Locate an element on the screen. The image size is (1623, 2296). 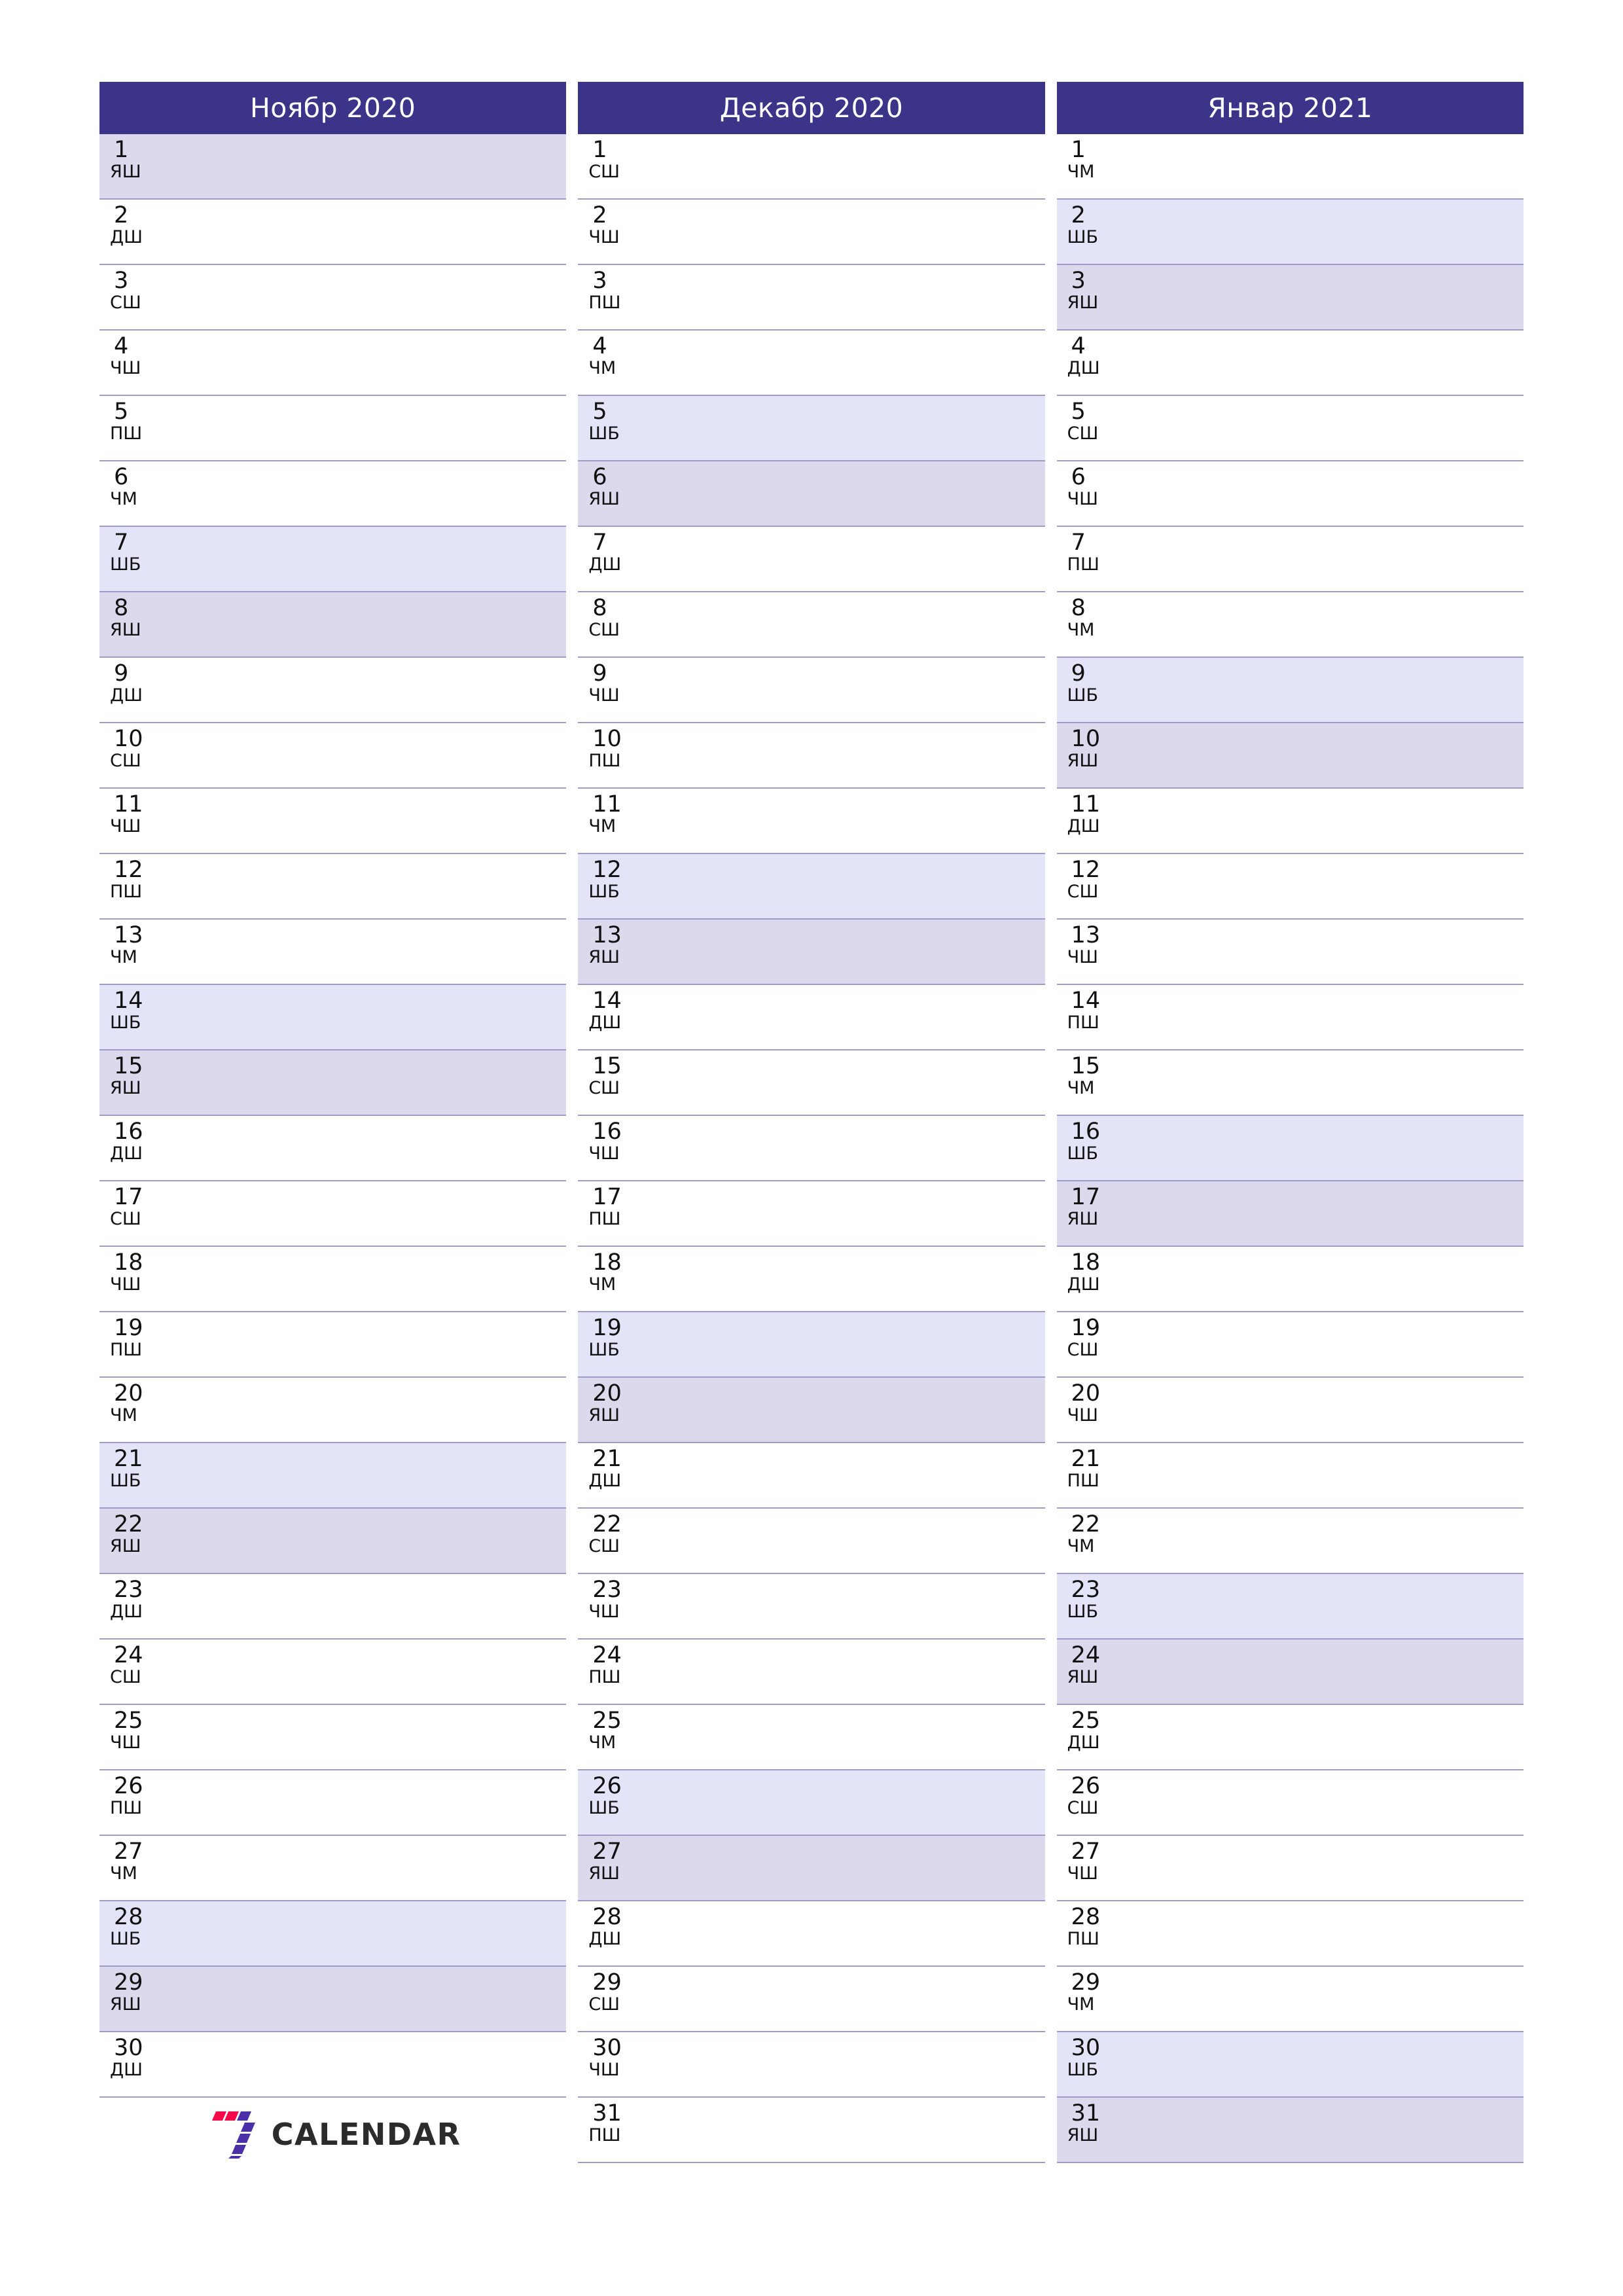
day-row: 27 ЯШ is located at coordinates (811, 1868).